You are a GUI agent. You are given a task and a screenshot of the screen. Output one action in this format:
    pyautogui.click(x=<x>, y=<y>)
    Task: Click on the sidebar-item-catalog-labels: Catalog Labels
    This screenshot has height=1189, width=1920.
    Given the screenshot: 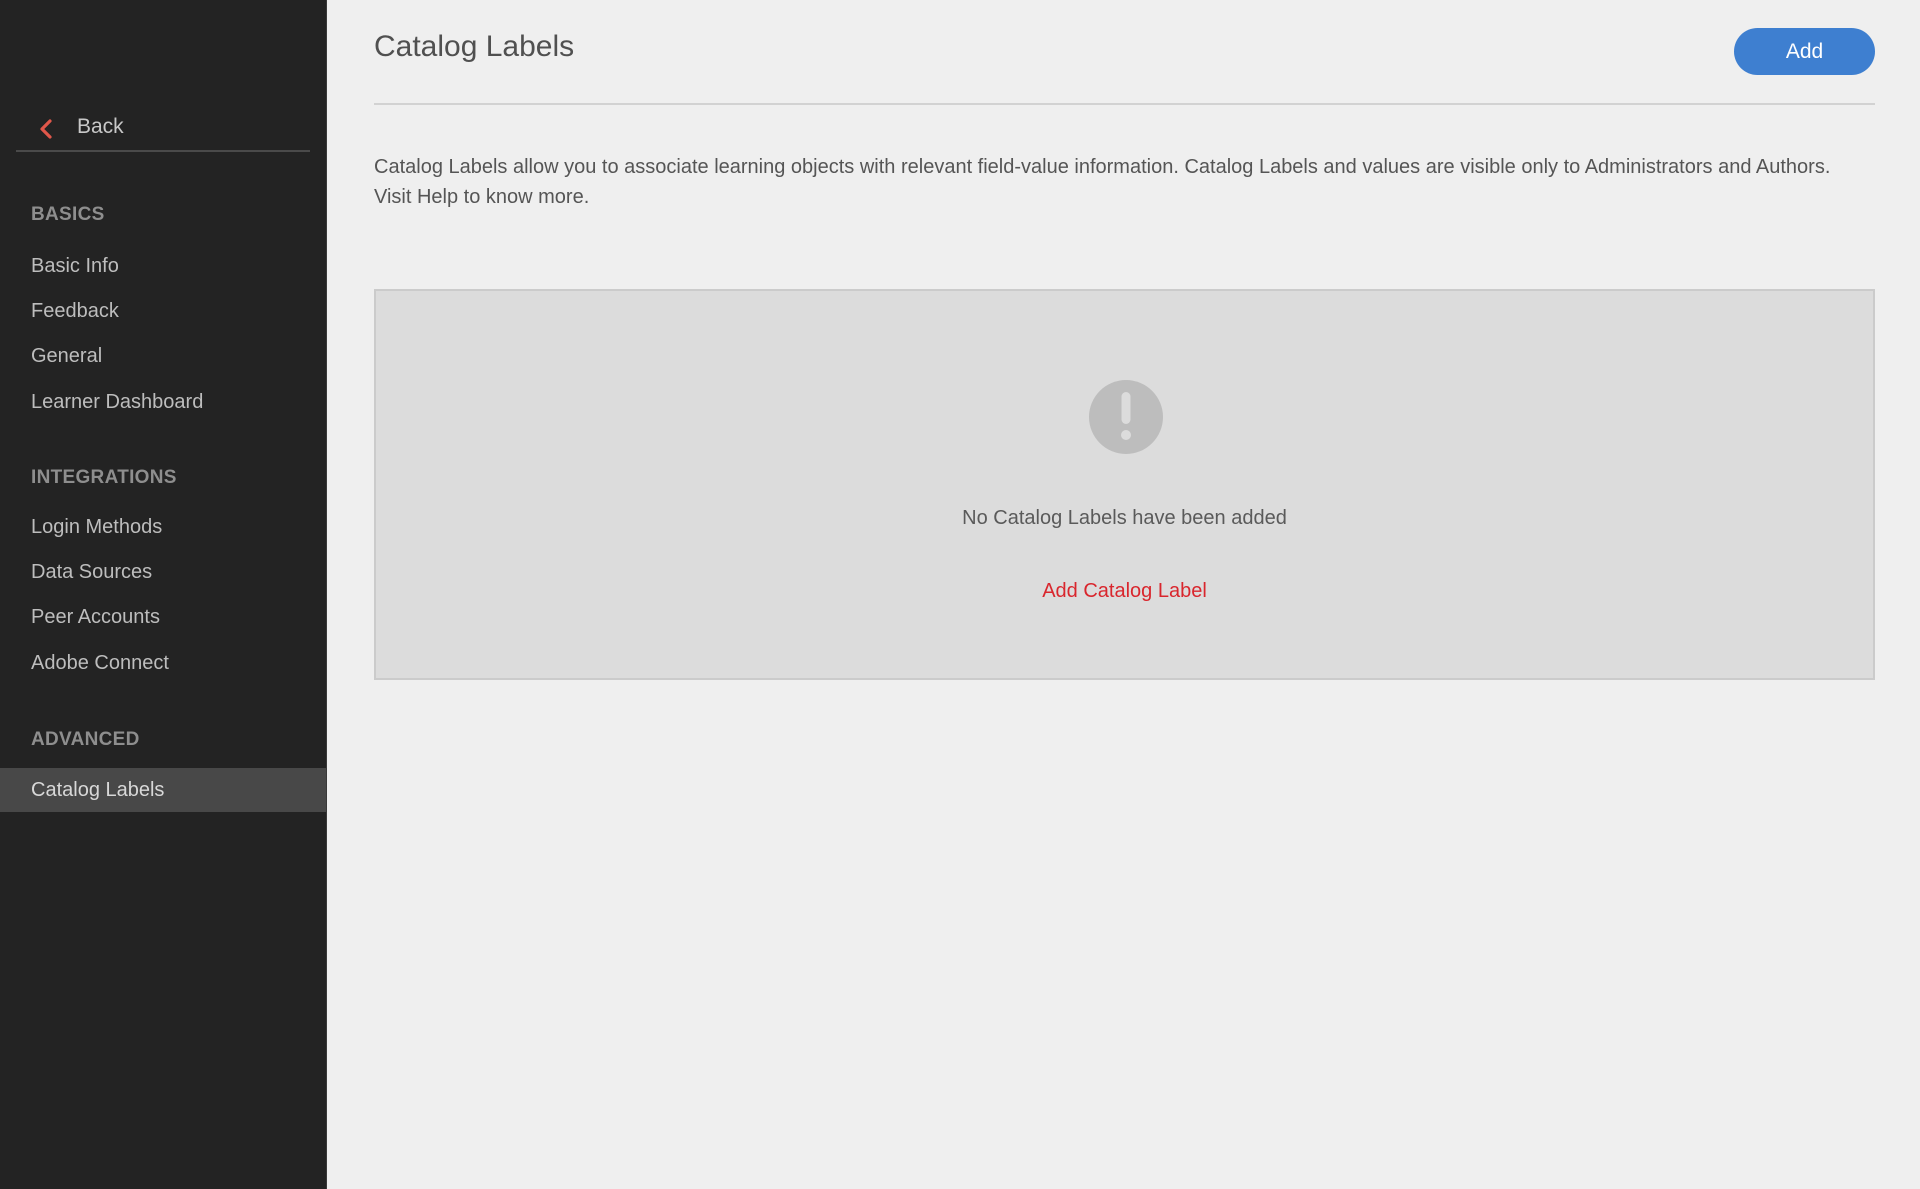 What is the action you would take?
    pyautogui.click(x=163, y=790)
    